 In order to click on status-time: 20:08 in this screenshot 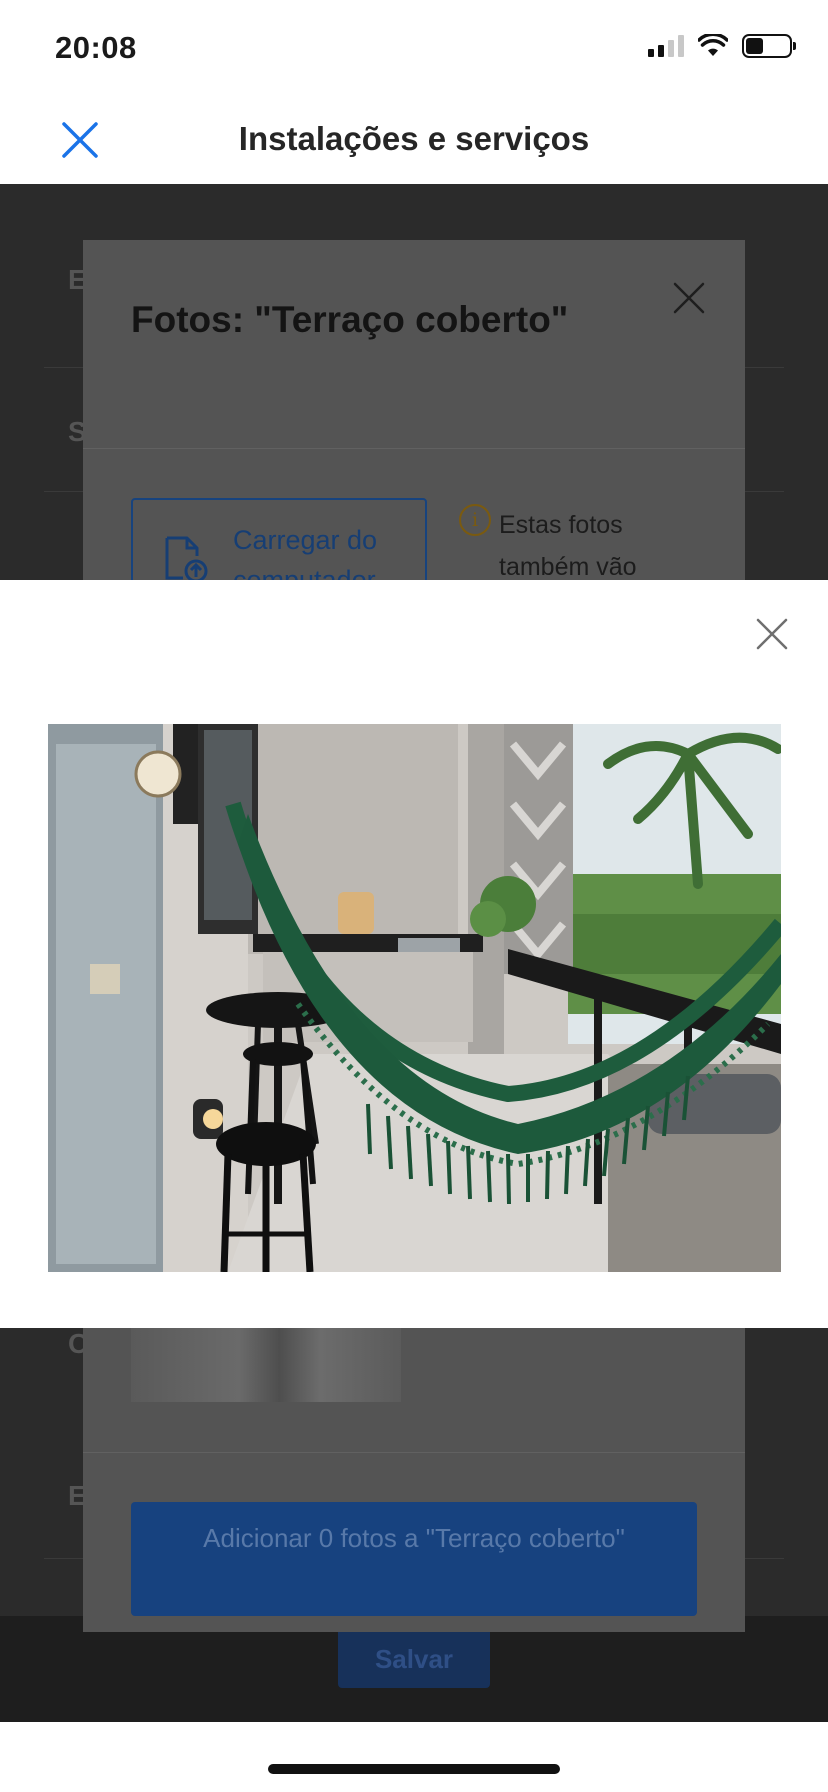, I will do `click(96, 47)`.